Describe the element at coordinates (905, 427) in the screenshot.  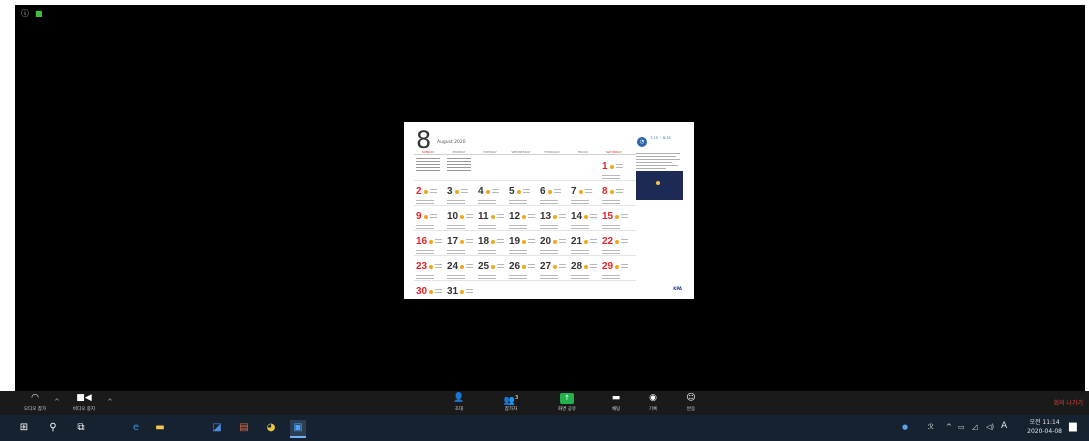
I see `tray-app-icon: ●` at that location.